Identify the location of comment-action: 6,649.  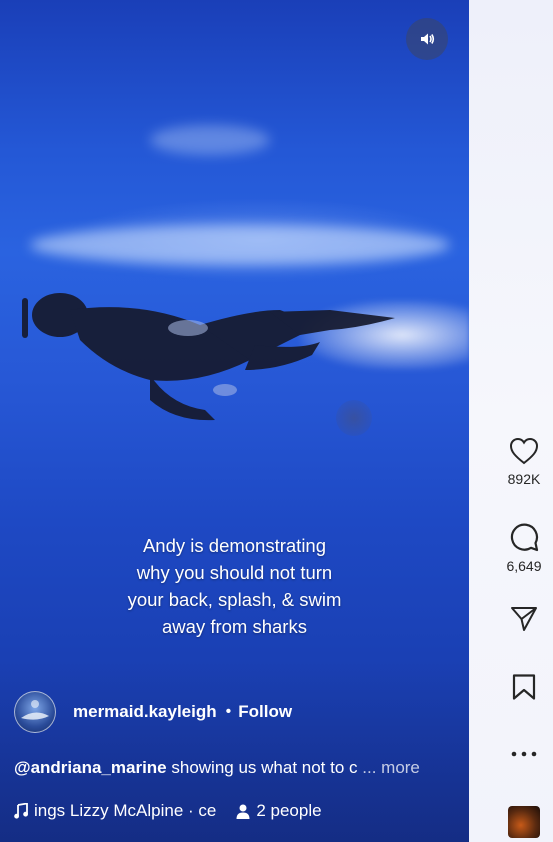
(524, 548).